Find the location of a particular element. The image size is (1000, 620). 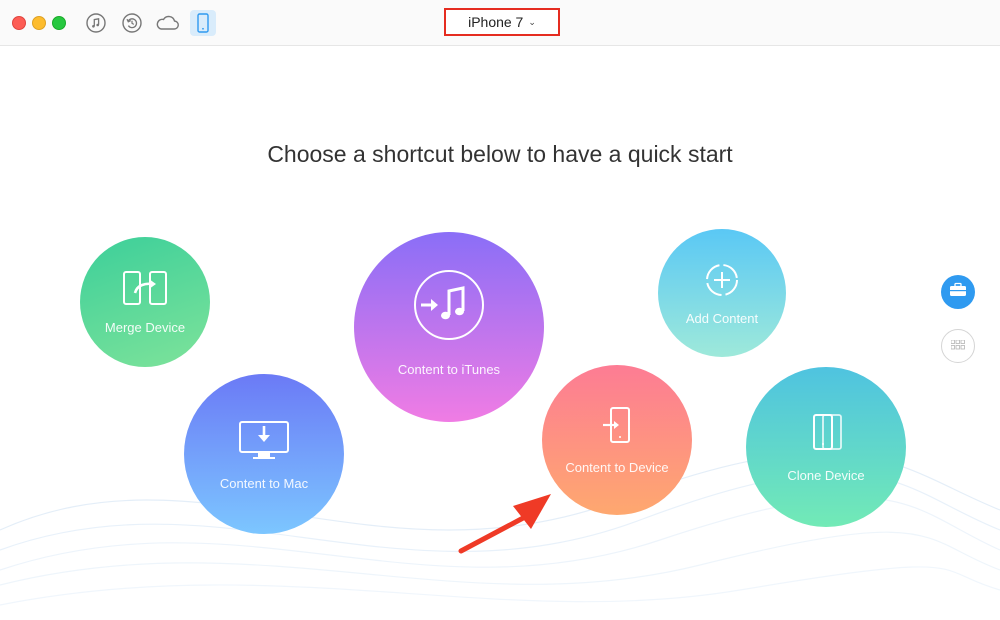

add-circle-icon is located at coordinates (722, 282).